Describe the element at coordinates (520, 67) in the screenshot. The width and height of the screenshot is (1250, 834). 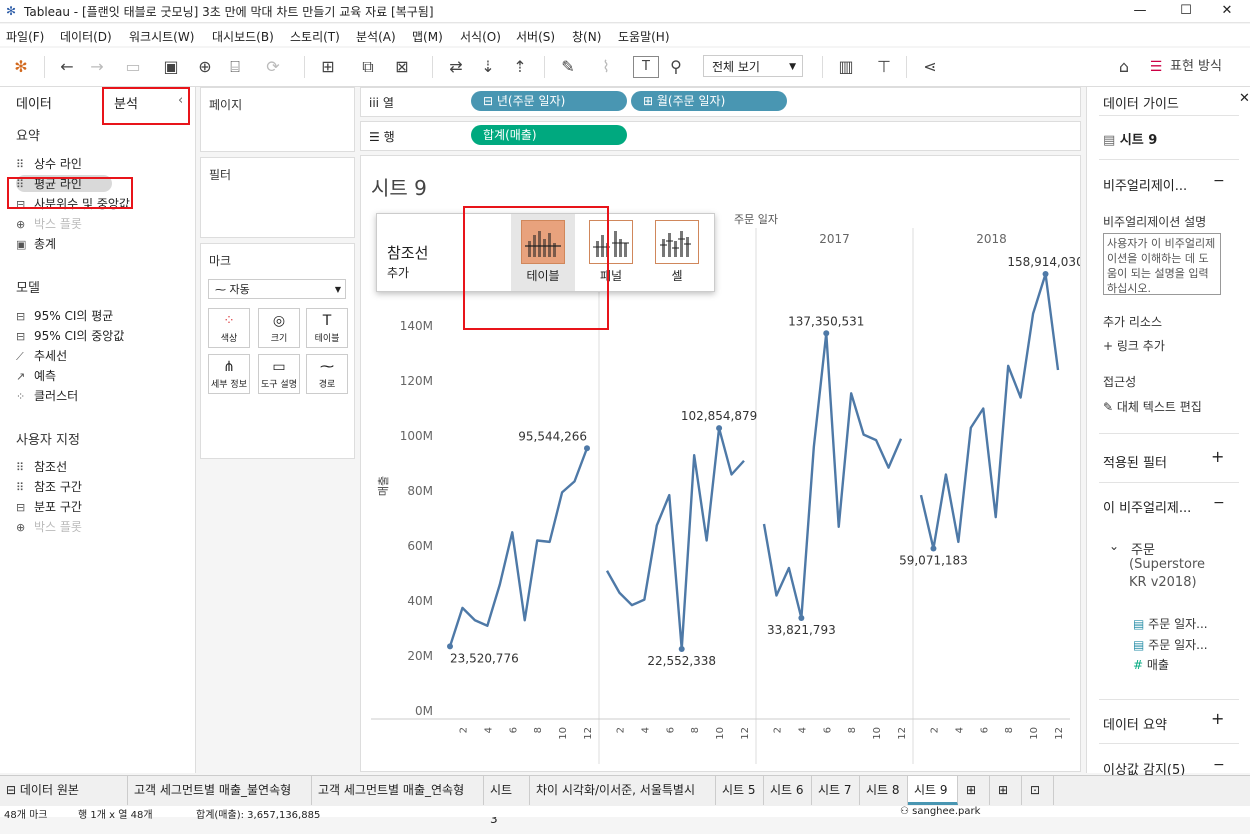
I see `sort-descending-icon: ⇡` at that location.